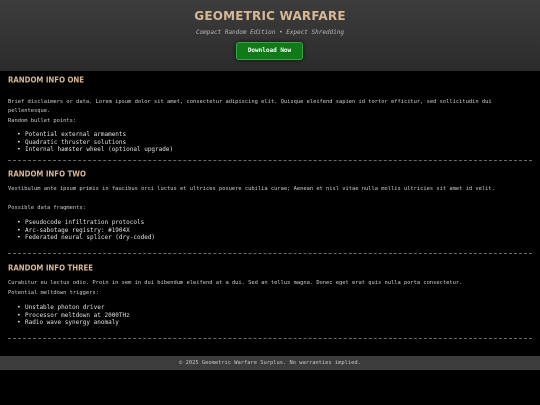 The height and width of the screenshot is (405, 540). Describe the element at coordinates (53, 293) in the screenshot. I see `section-list-caption: Potential meltdown triggers:` at that location.